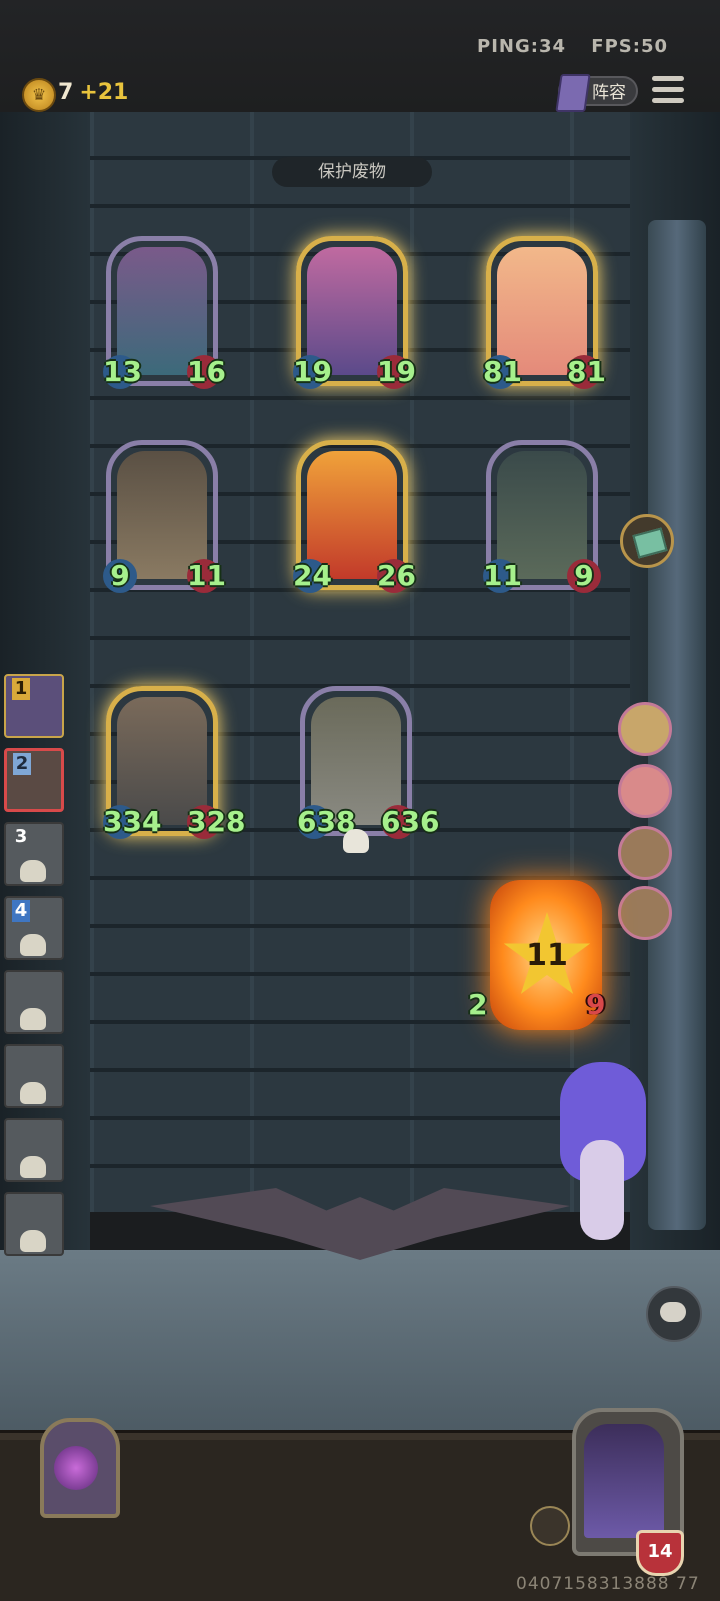 The width and height of the screenshot is (720, 1601). What do you see at coordinates (206, 372) in the screenshot?
I see `health-value: 16` at bounding box center [206, 372].